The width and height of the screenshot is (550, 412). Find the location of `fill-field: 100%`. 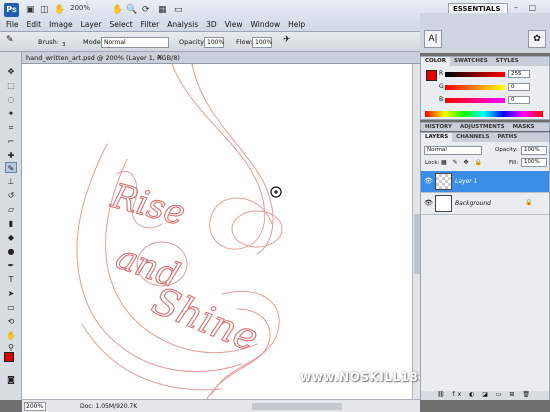

fill-field: 100% is located at coordinates (534, 162).